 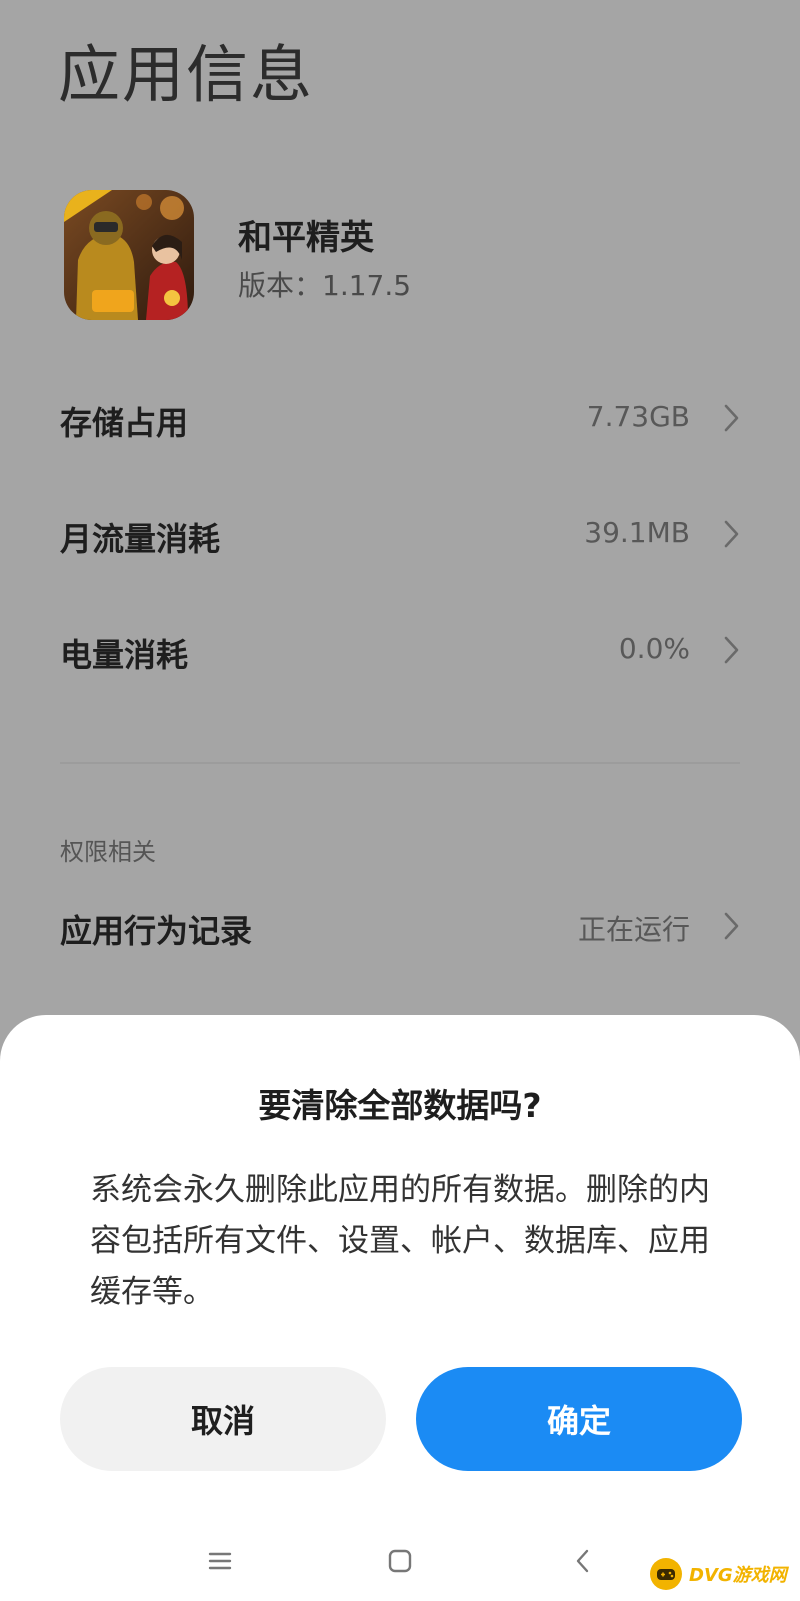 What do you see at coordinates (124, 423) in the screenshot?
I see `row-label: 存储占用` at bounding box center [124, 423].